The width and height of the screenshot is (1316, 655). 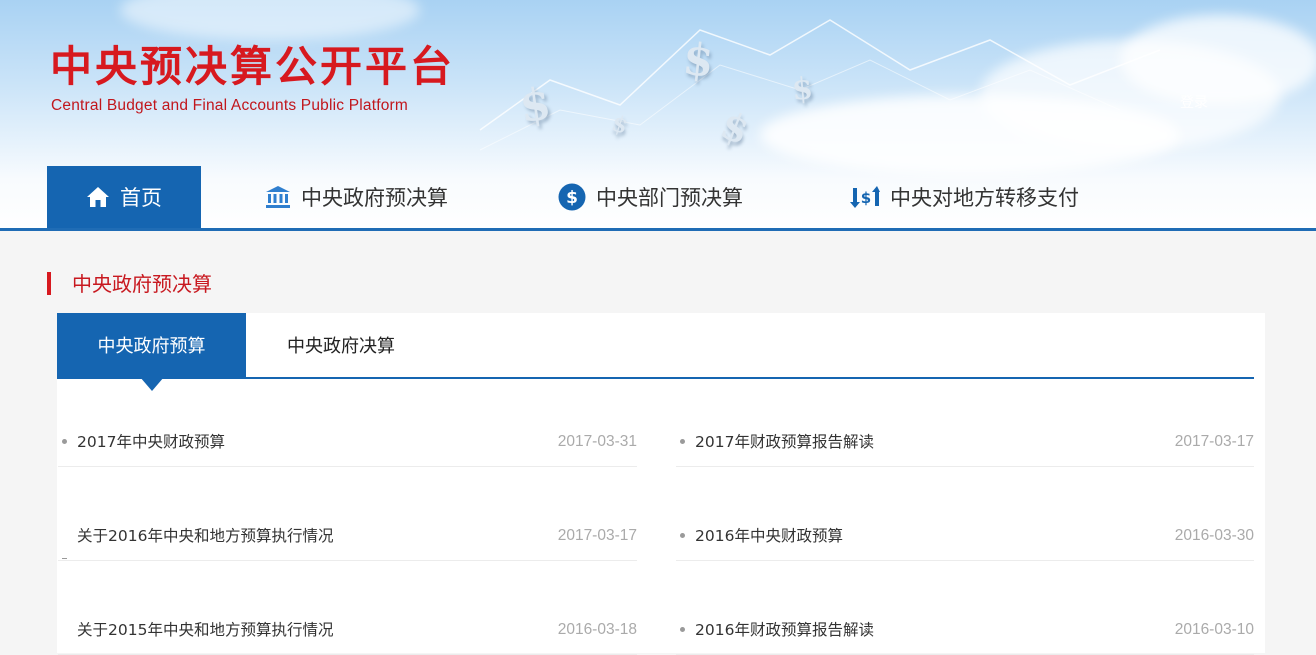 I want to click on nav-item-transfer-payments: $ 中央对地方转移支付, so click(x=964, y=197).